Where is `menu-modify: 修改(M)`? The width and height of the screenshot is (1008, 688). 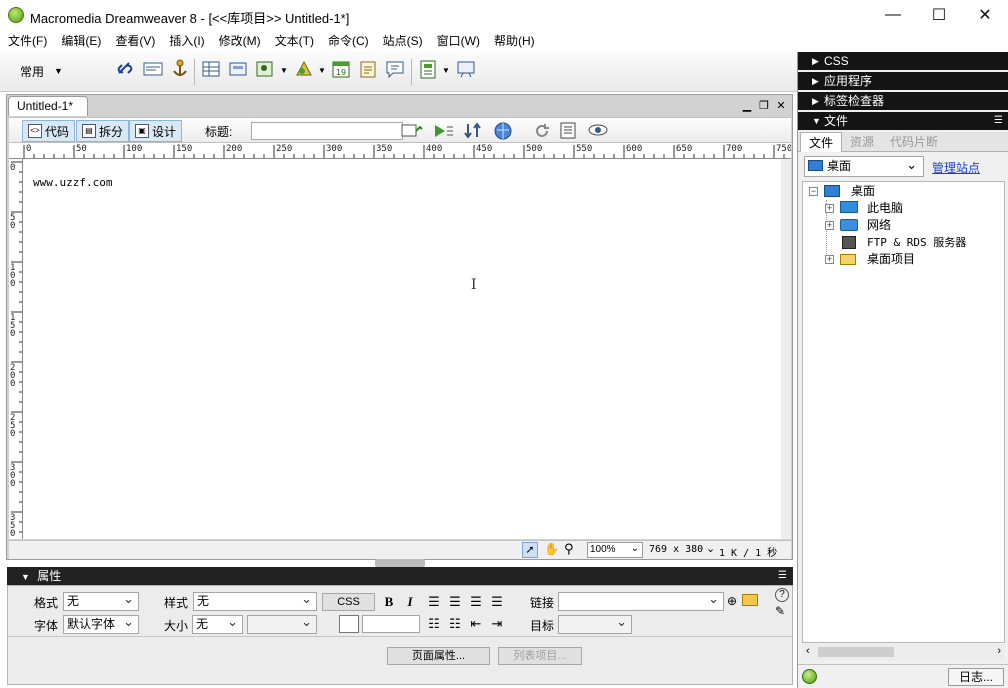
menu-modify: 修改(M) is located at coordinates (240, 41).